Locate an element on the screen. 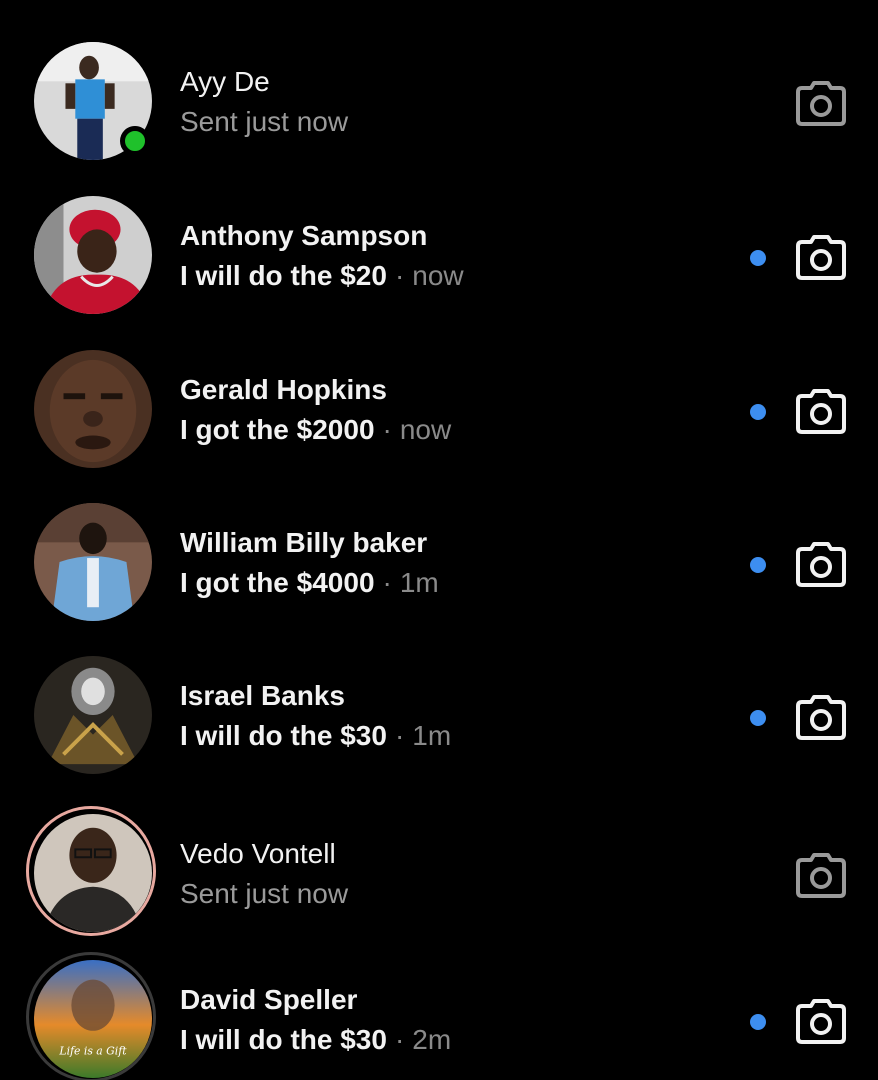 The width and height of the screenshot is (878, 1080). contact-name: William Billy baker is located at coordinates (304, 542).